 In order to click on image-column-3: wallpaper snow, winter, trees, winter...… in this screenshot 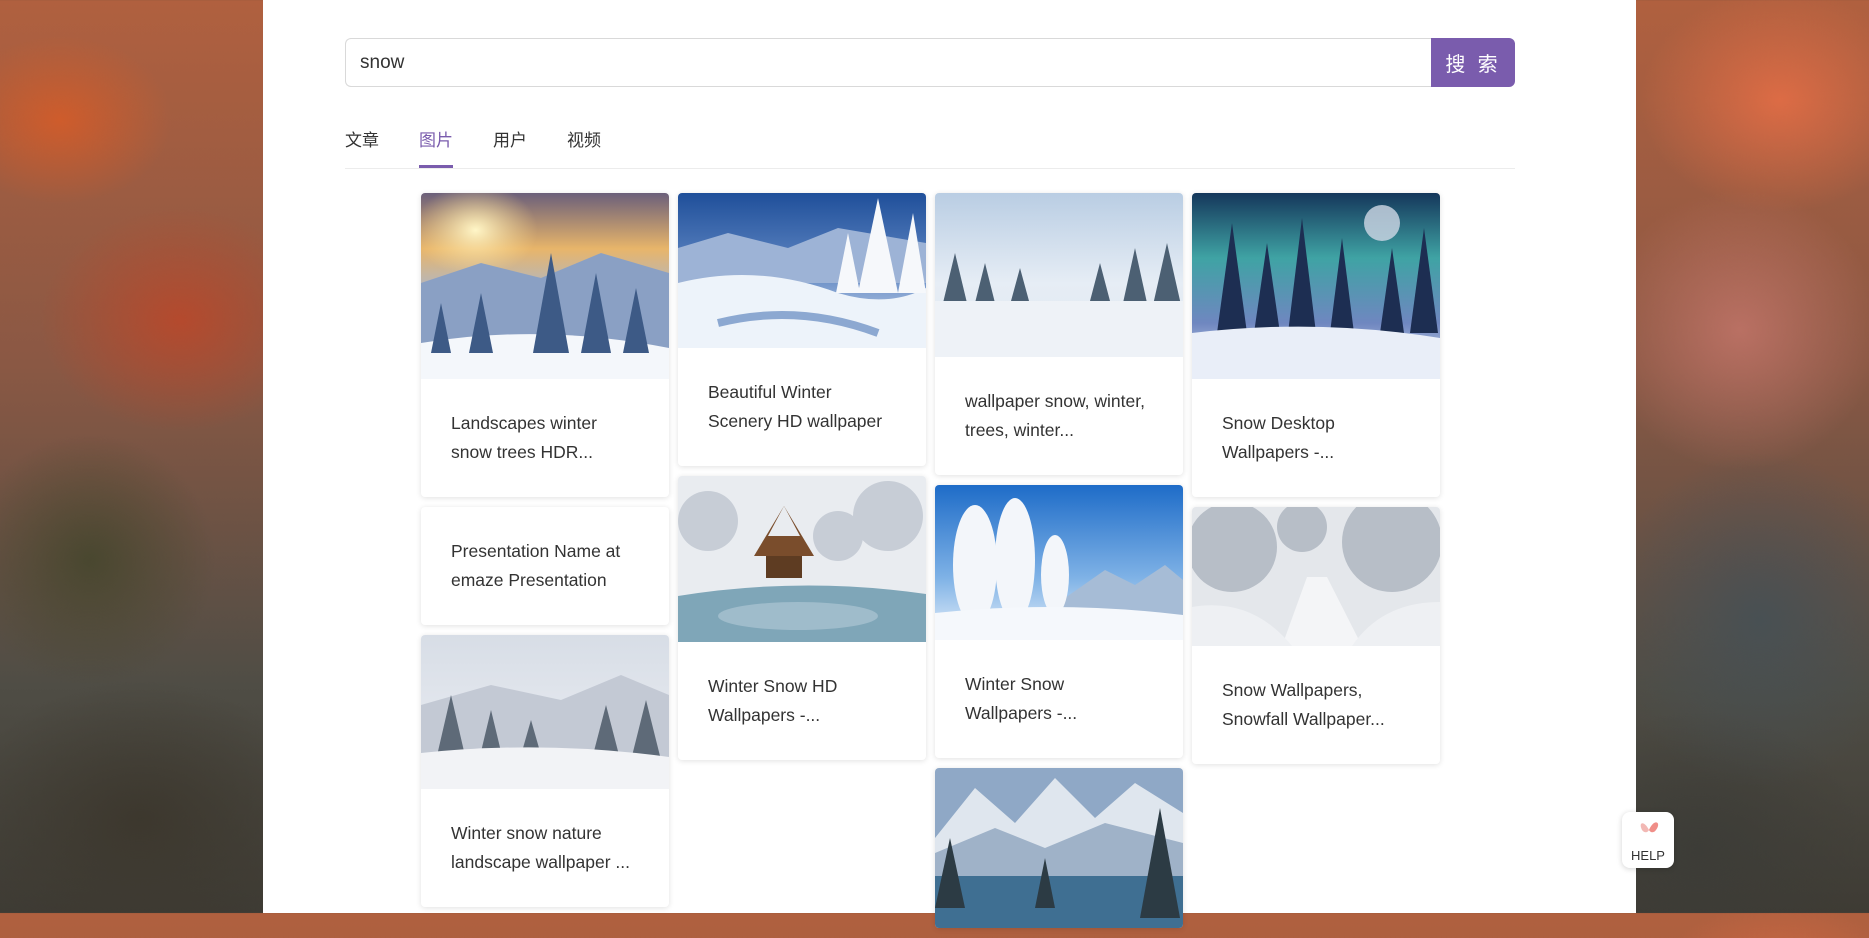, I will do `click(1059, 565)`.